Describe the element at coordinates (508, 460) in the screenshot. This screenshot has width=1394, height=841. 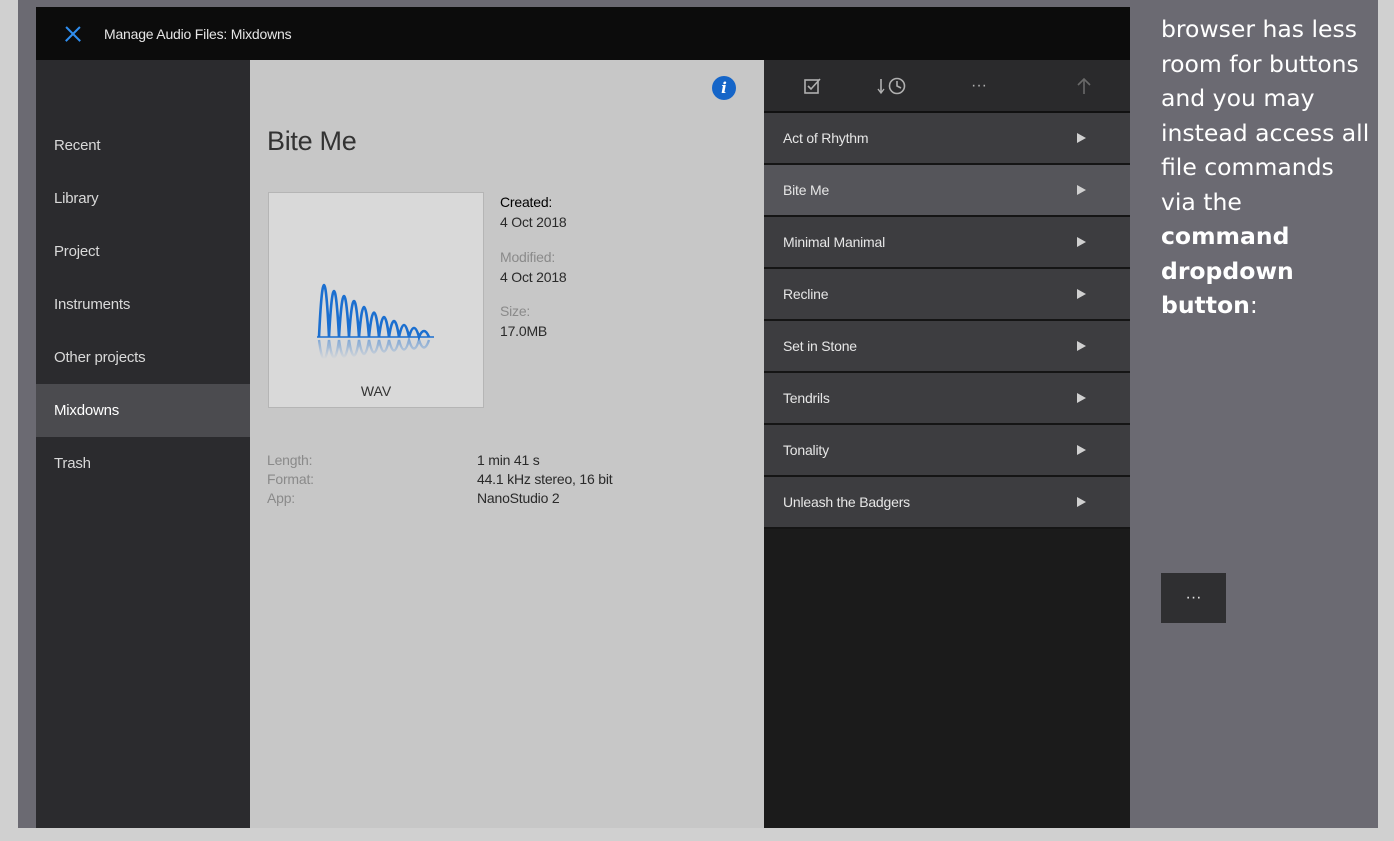
I see `property-value: 1 min 41 s` at that location.